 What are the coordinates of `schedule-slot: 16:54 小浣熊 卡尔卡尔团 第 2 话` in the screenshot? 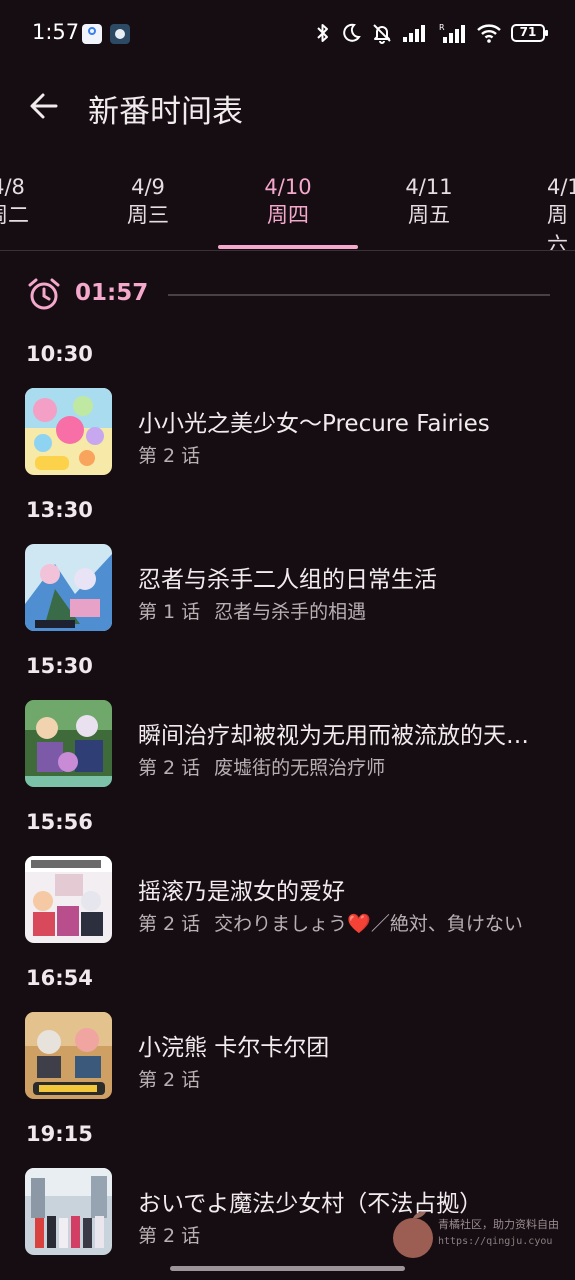 It's located at (287, 1044).